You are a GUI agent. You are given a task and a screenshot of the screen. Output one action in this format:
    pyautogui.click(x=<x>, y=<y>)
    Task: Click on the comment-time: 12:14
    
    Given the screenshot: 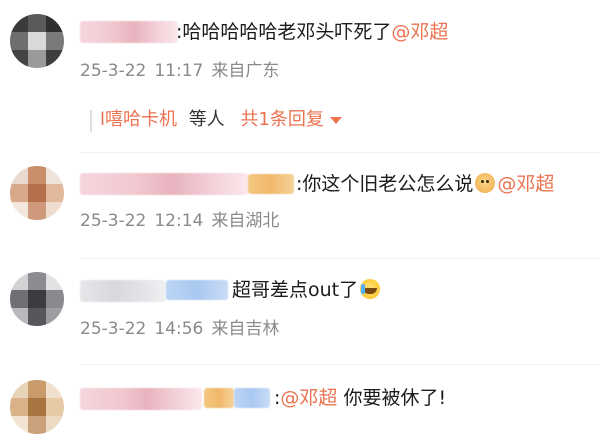 What is the action you would take?
    pyautogui.click(x=179, y=221)
    